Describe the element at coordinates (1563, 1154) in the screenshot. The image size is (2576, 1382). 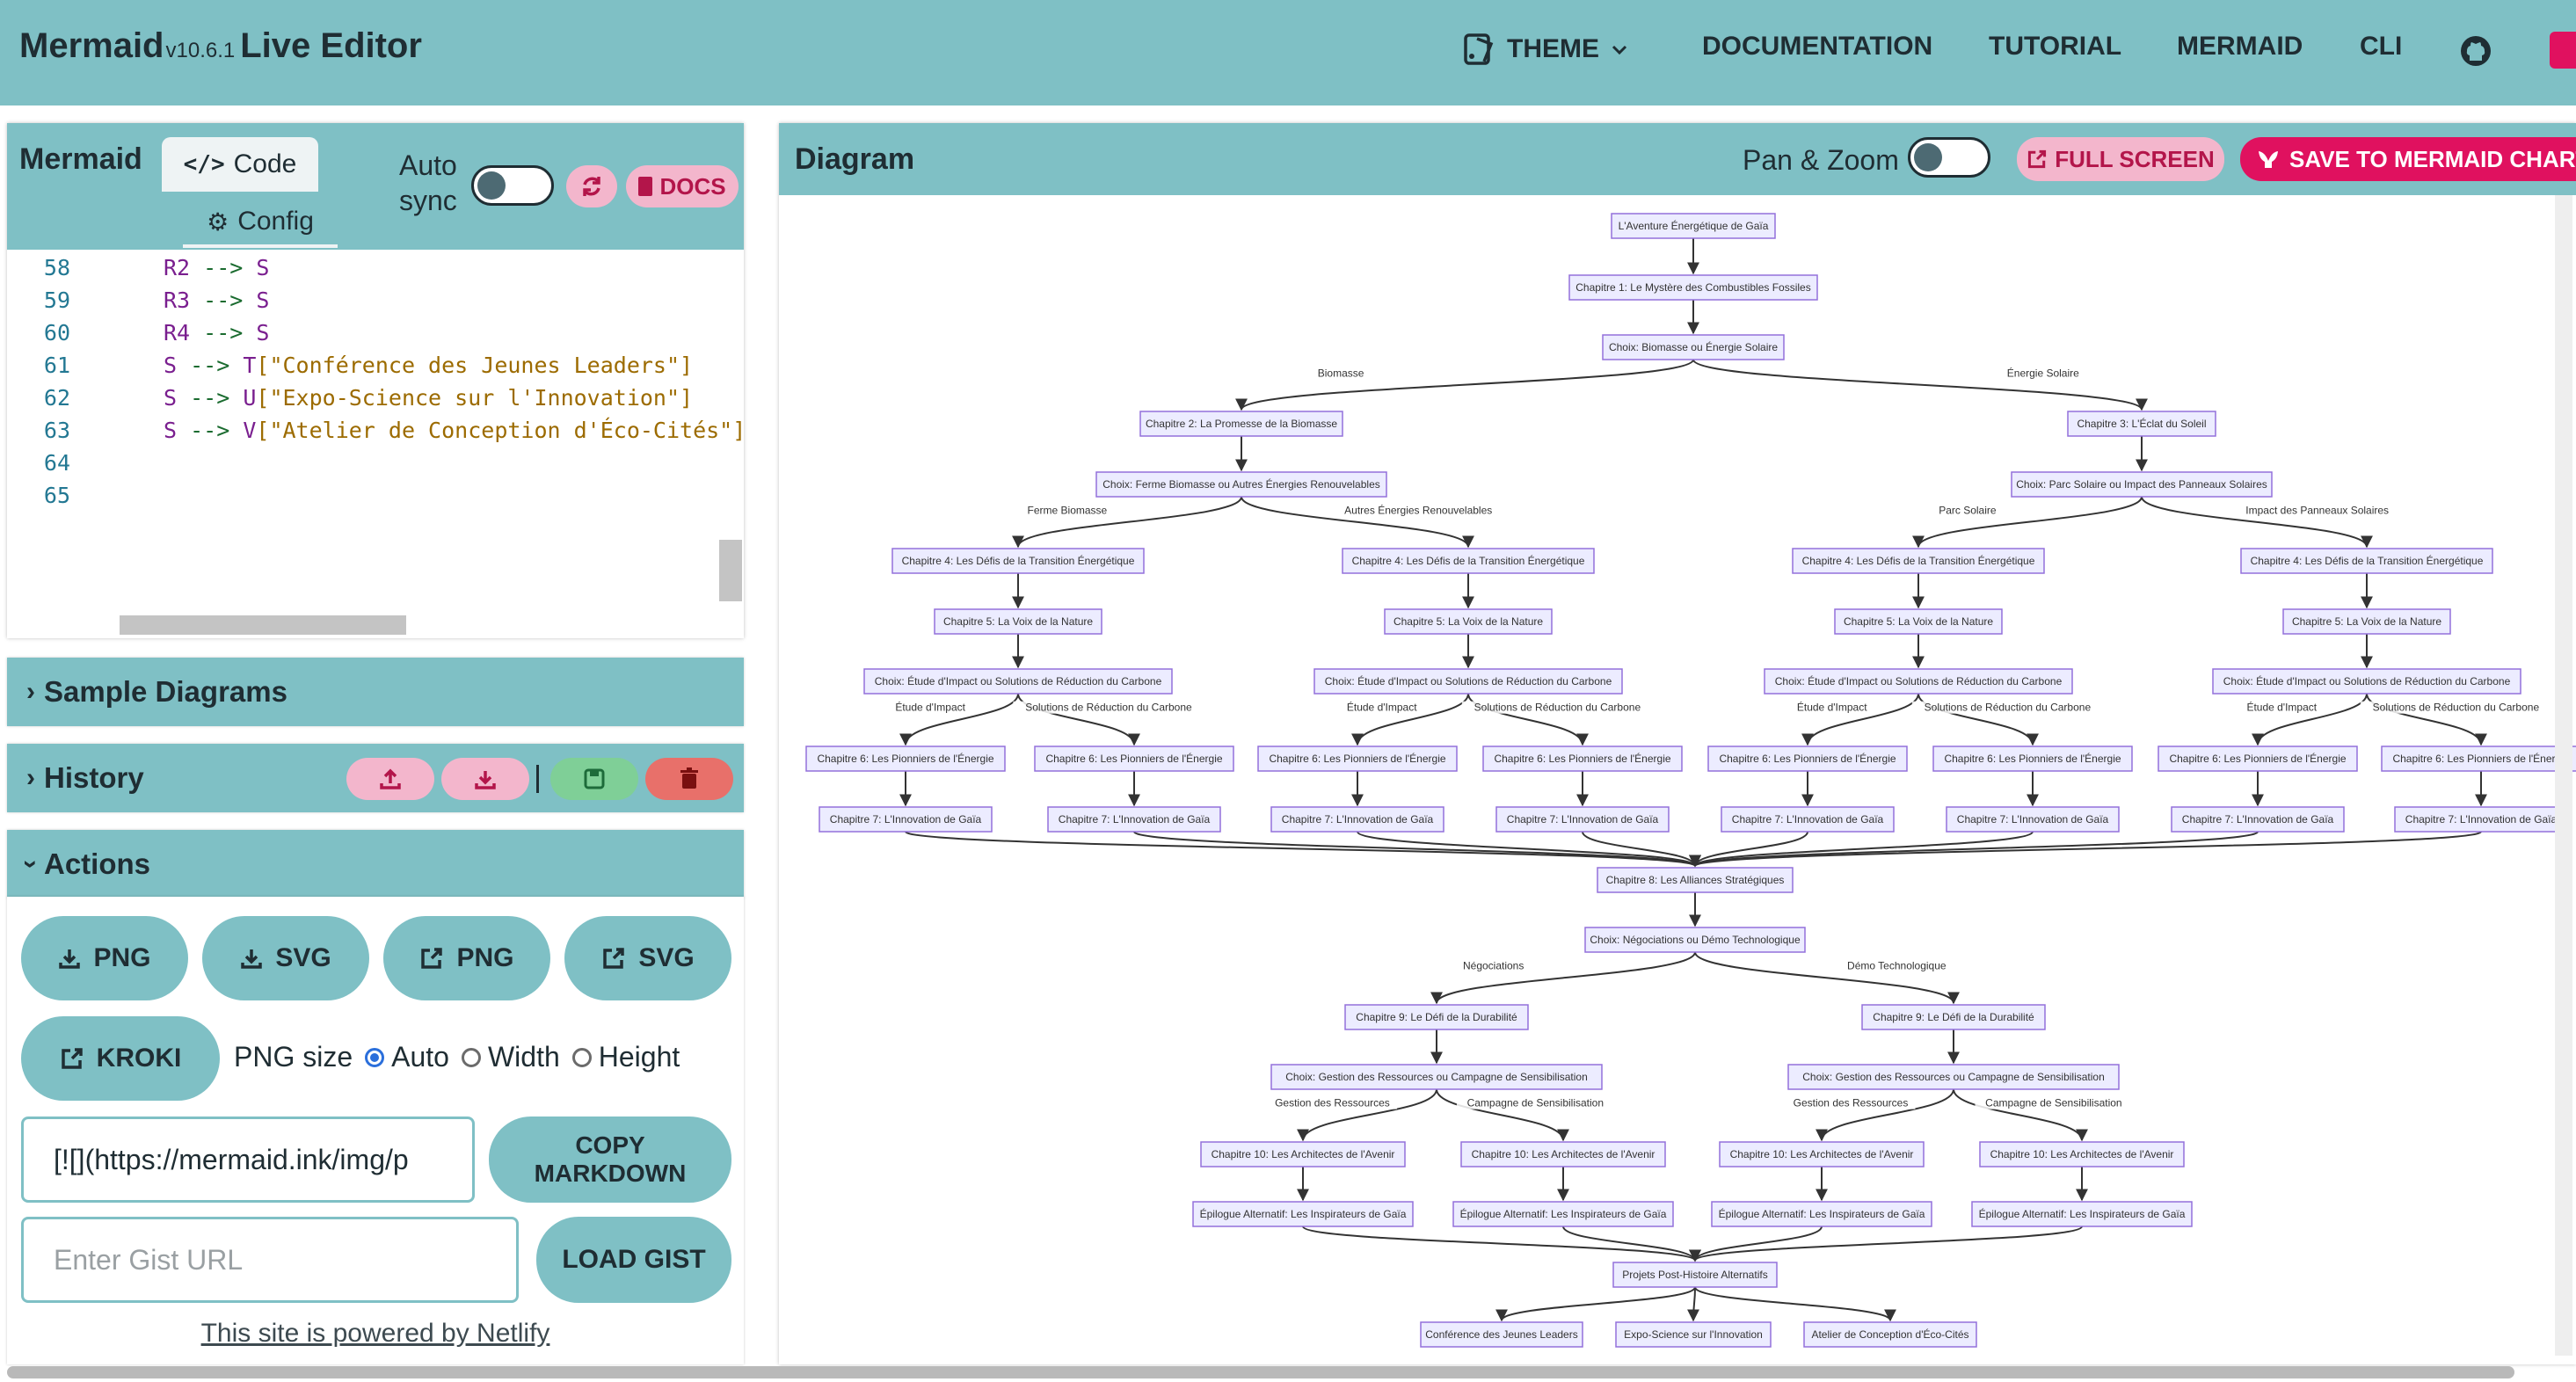
I see `node-ch10a2: Chapitre 10: Les Architectes de l'Avenir` at that location.